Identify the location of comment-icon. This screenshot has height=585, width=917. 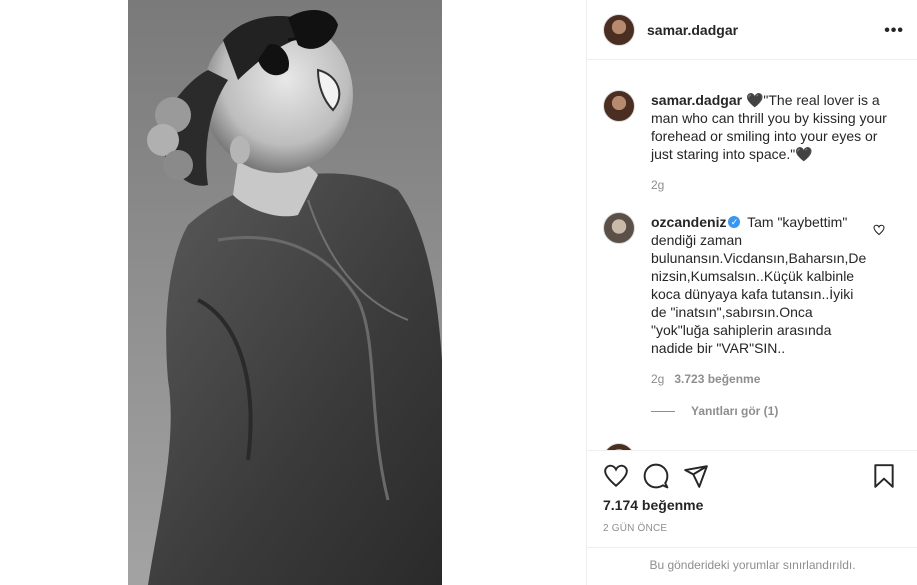
(656, 476).